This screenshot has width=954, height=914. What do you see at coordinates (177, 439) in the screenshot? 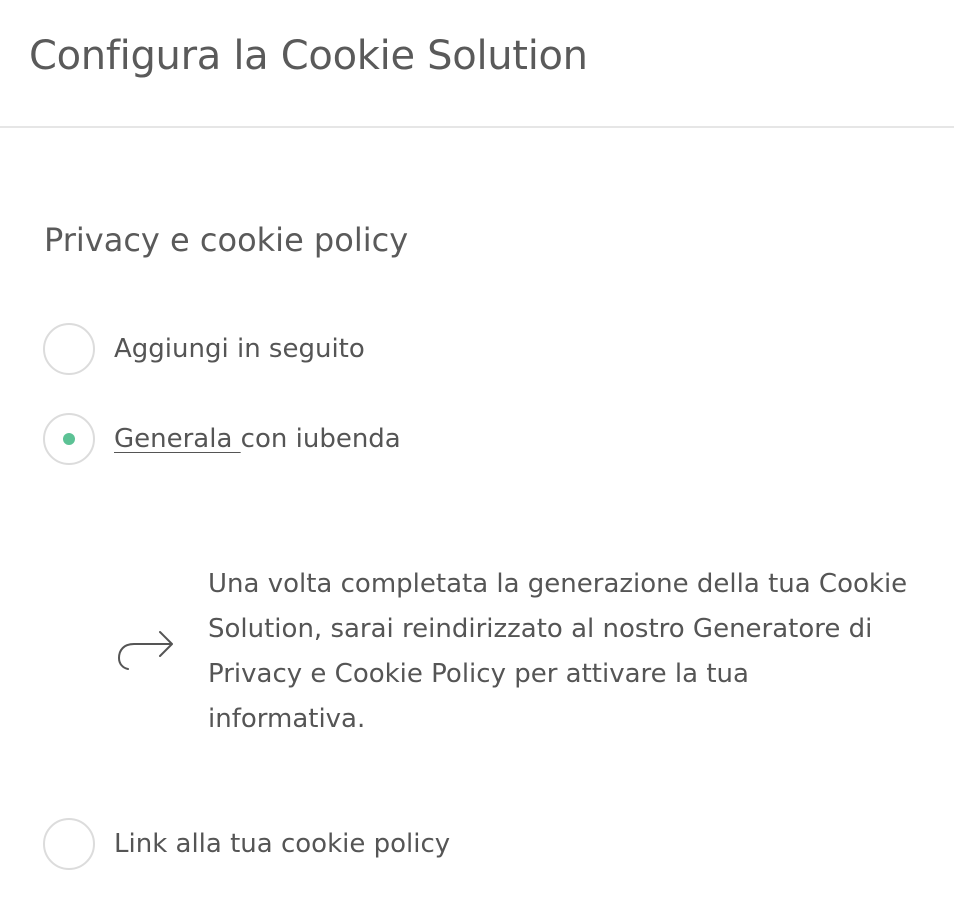
I see `generala-link: Generala` at bounding box center [177, 439].